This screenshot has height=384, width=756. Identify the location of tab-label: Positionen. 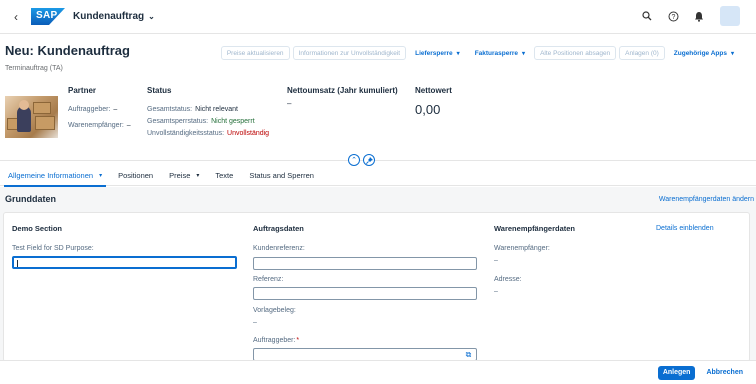
(136, 175).